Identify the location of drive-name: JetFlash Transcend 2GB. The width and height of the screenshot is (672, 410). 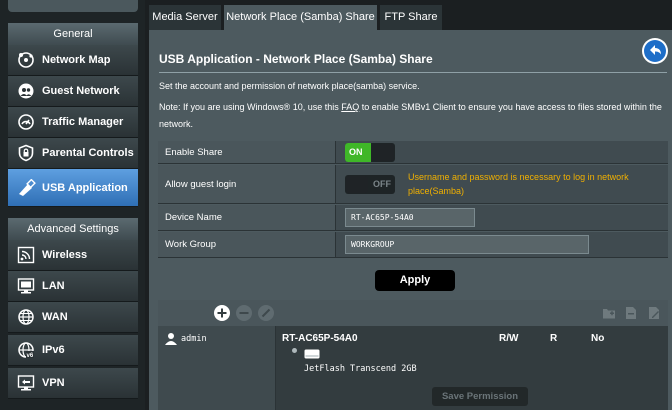
(360, 369).